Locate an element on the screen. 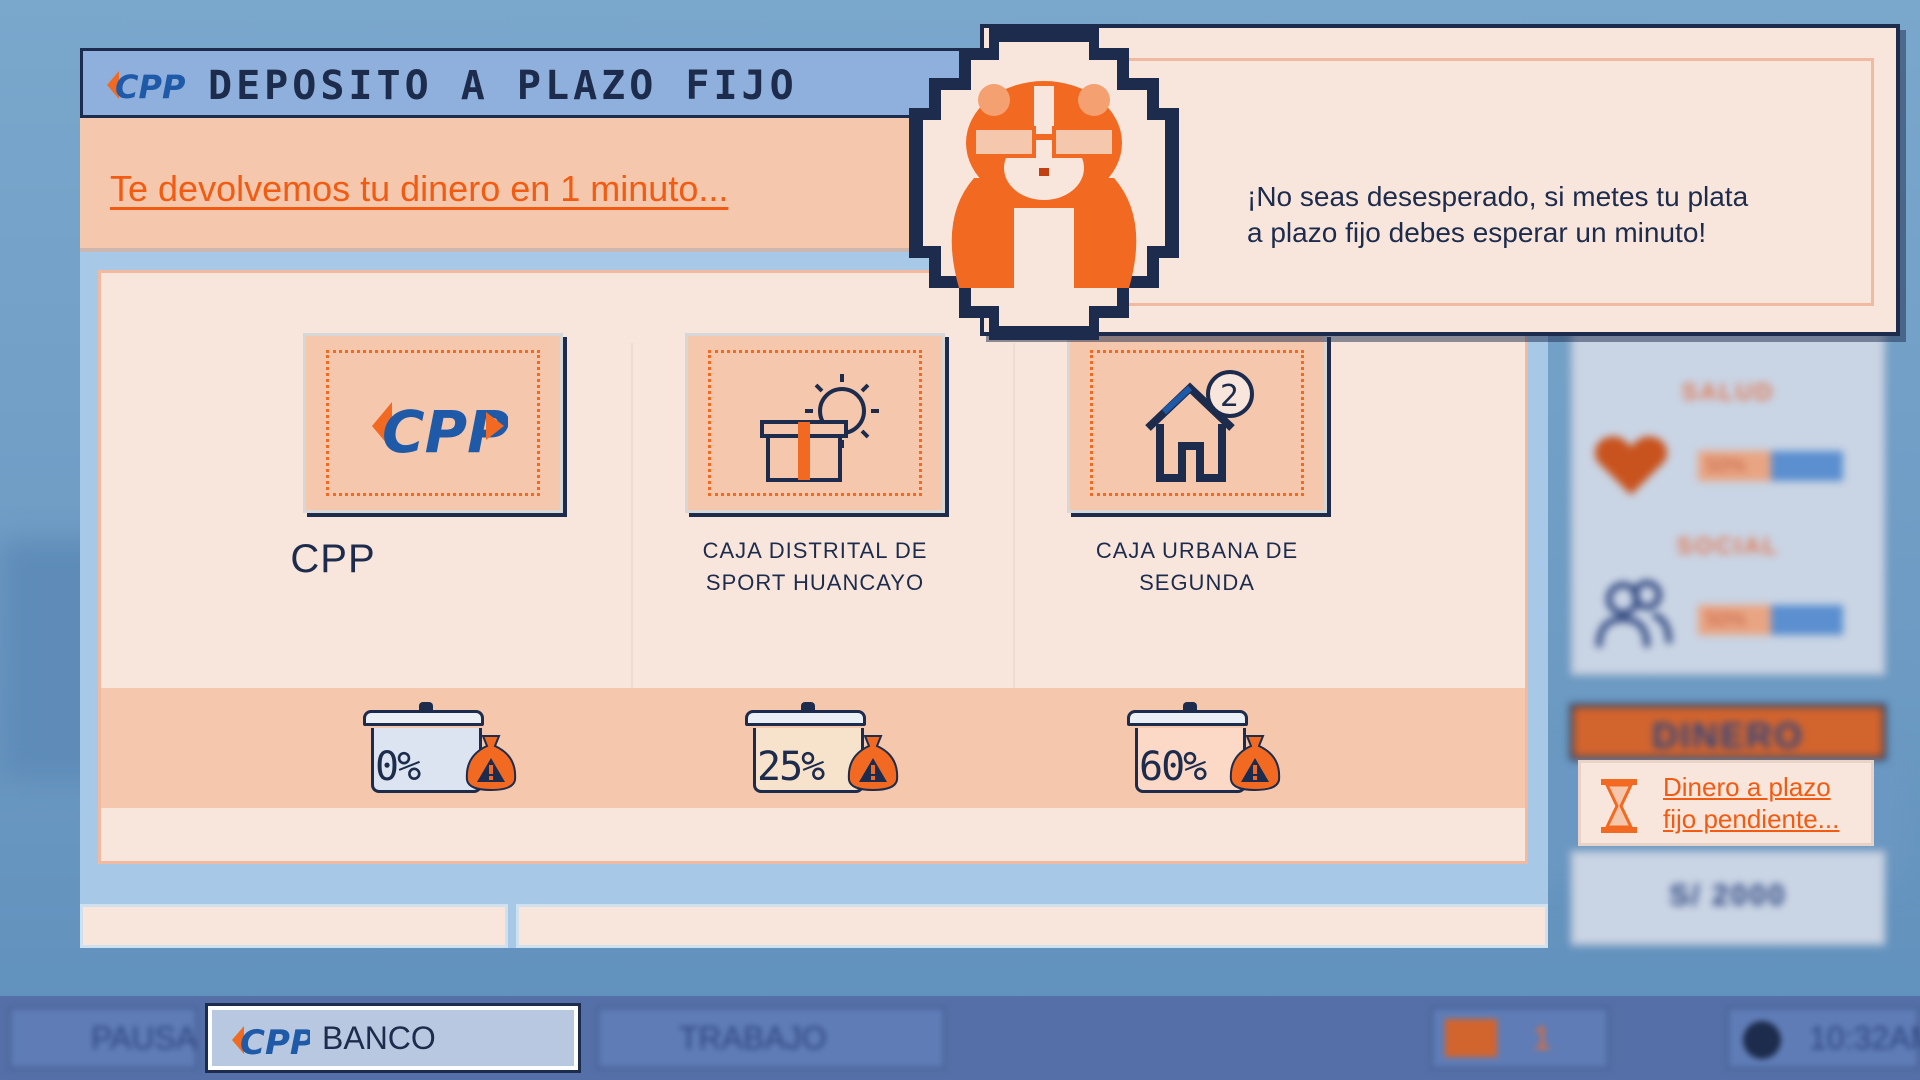 Image resolution: width=1920 pixels, height=1080 pixels. svg-text: 2 is located at coordinates (1229, 396).